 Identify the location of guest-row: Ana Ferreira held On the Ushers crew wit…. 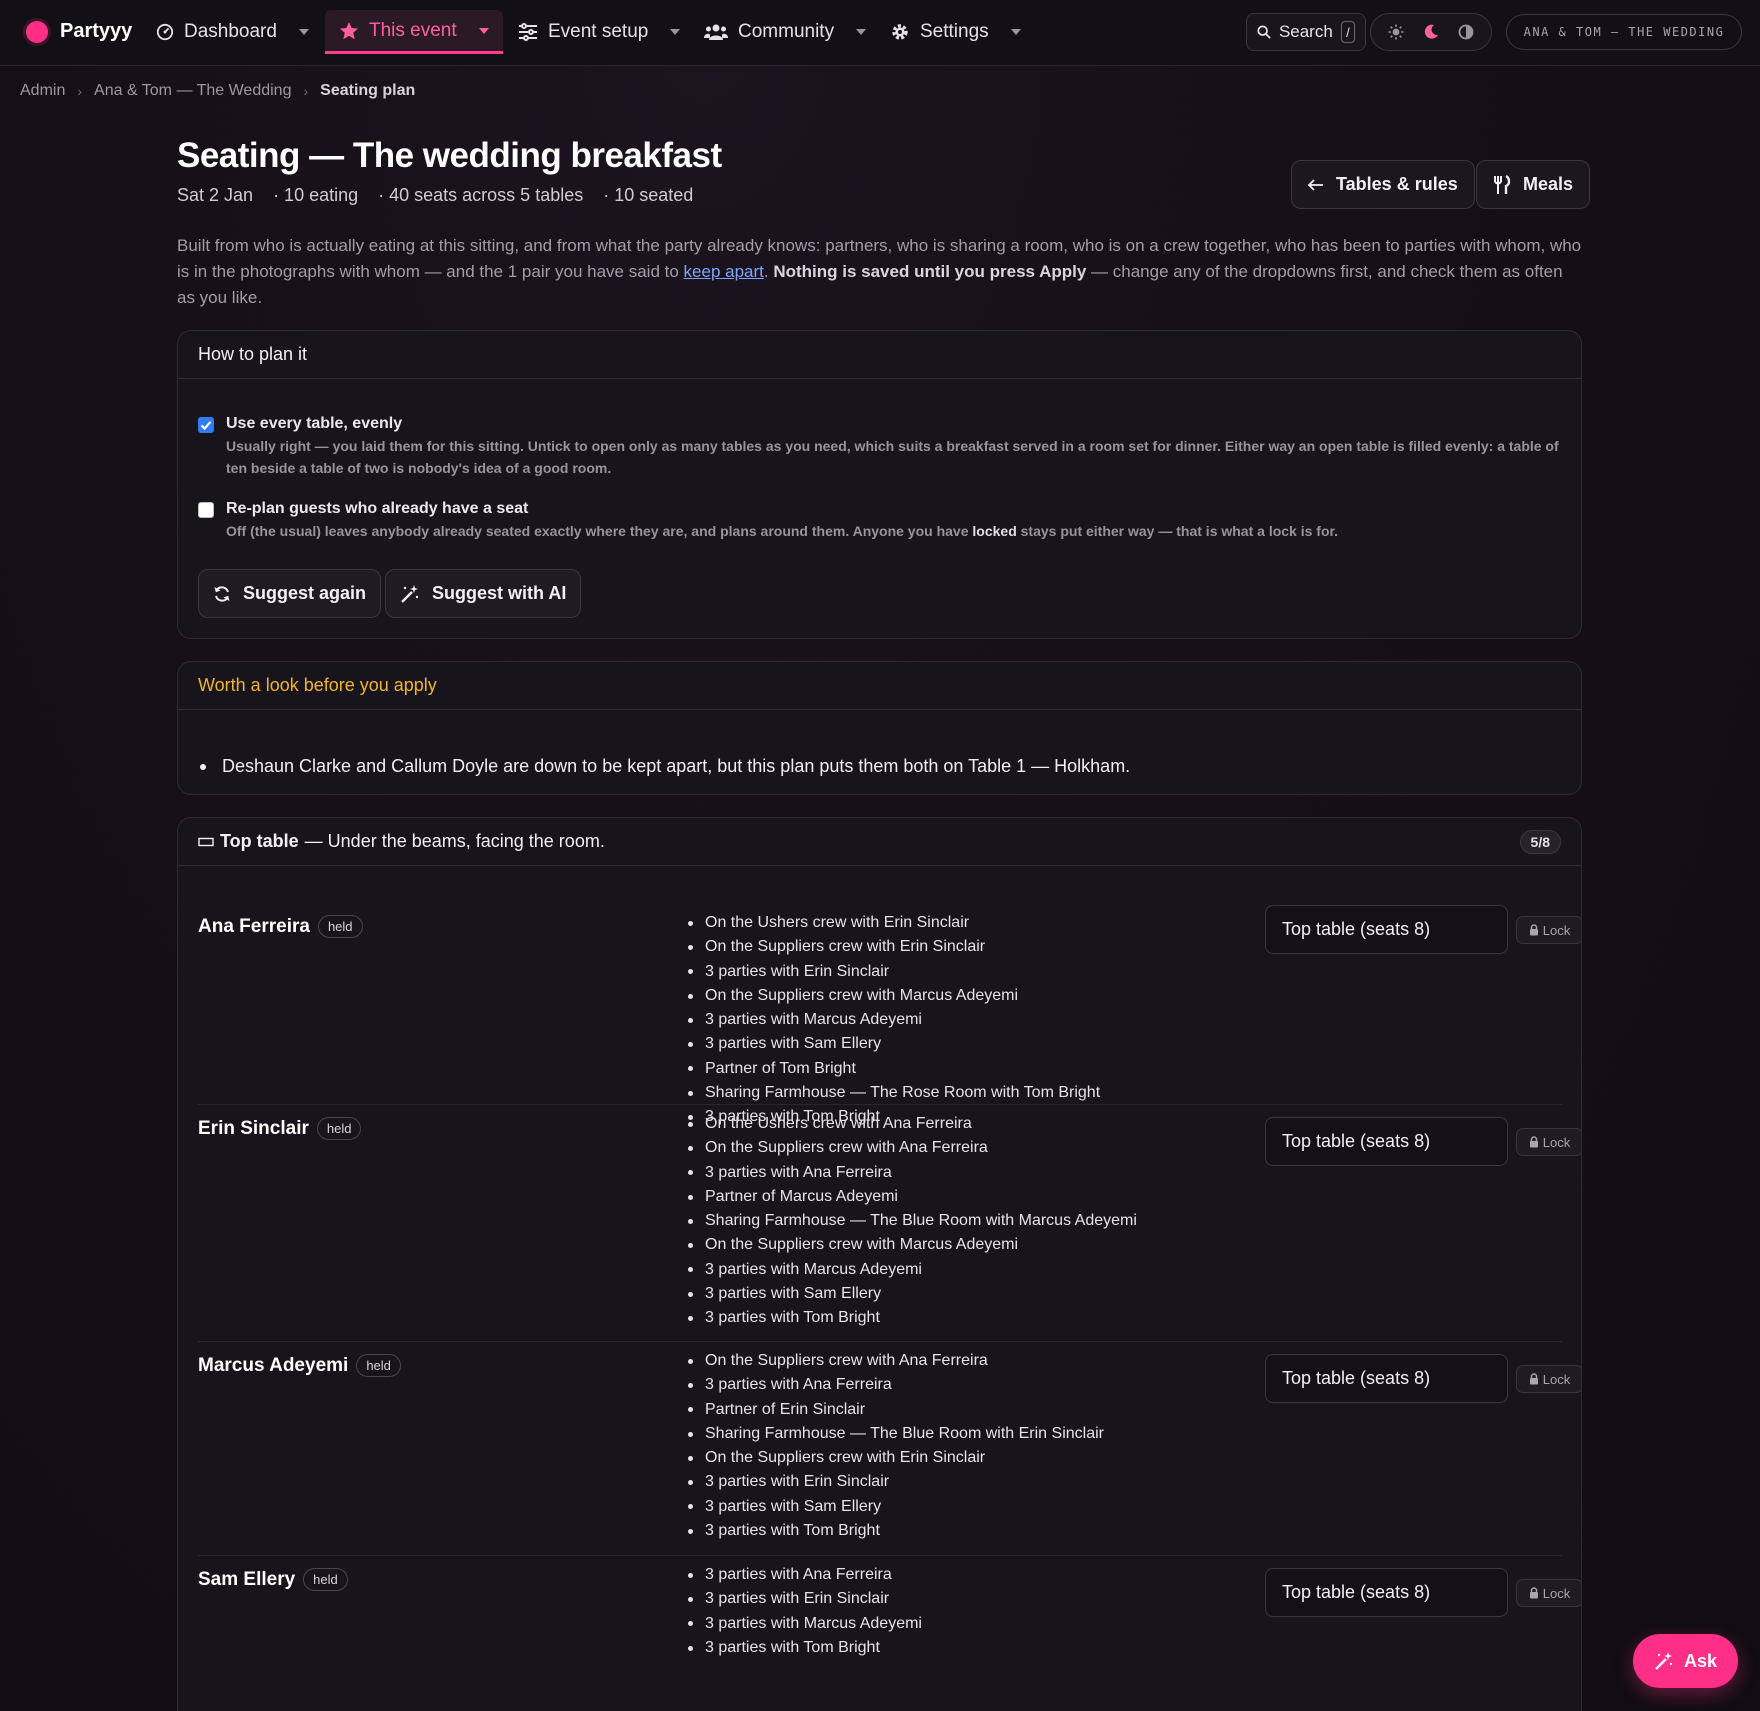
(889, 996).